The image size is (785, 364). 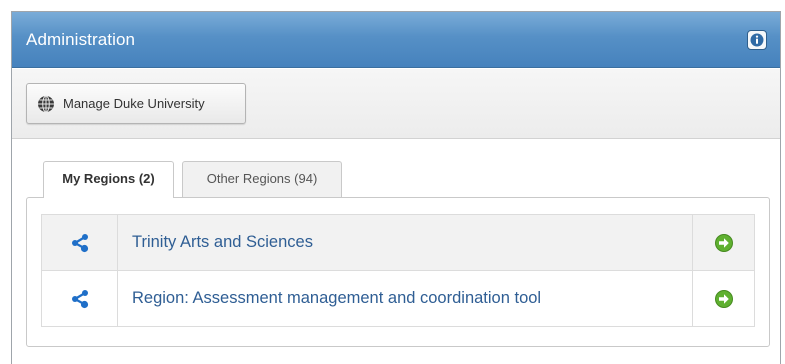 I want to click on info-icon, so click(x=757, y=40).